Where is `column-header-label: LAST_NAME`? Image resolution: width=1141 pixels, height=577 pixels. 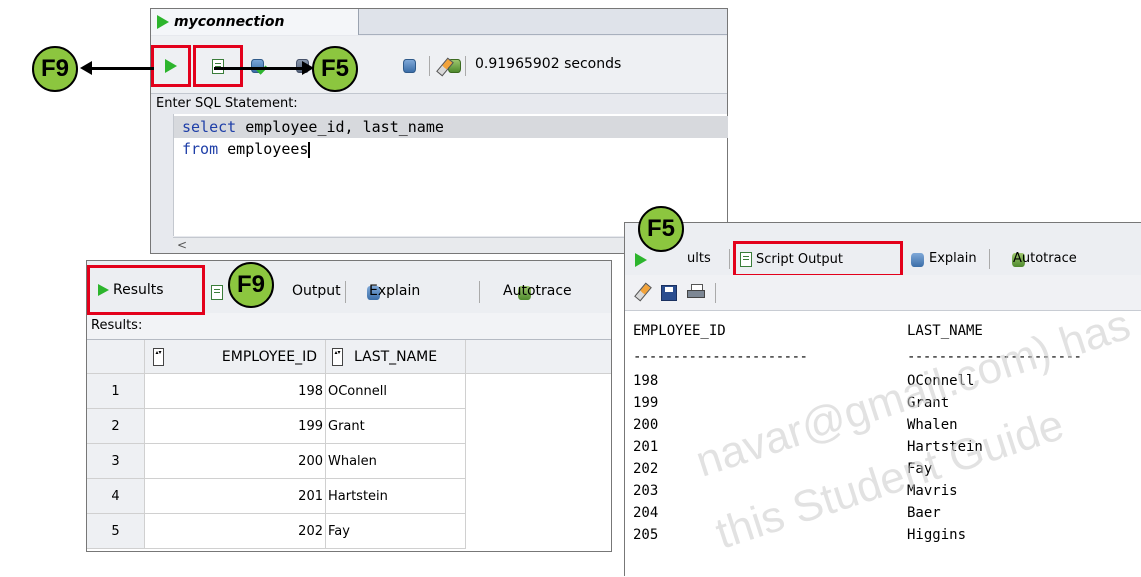 column-header-label: LAST_NAME is located at coordinates (396, 356).